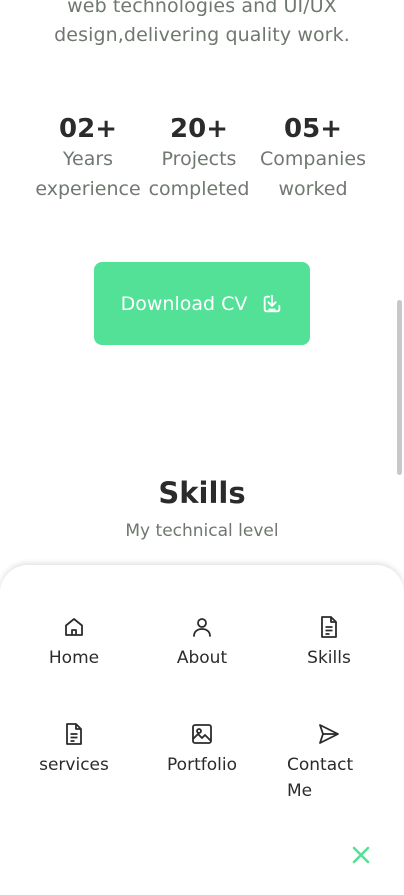  Describe the element at coordinates (202, 8) in the screenshot. I see `intro-line-1: web technologies and UI/UX` at that location.